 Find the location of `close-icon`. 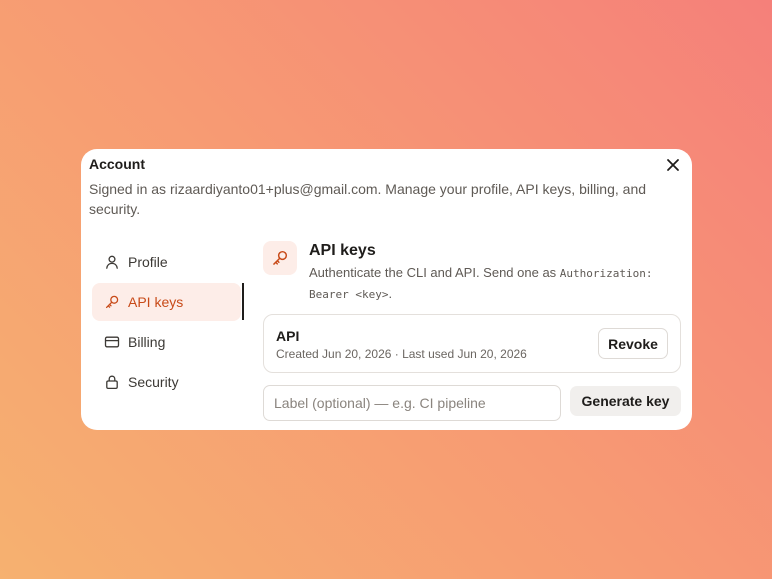

close-icon is located at coordinates (673, 165).